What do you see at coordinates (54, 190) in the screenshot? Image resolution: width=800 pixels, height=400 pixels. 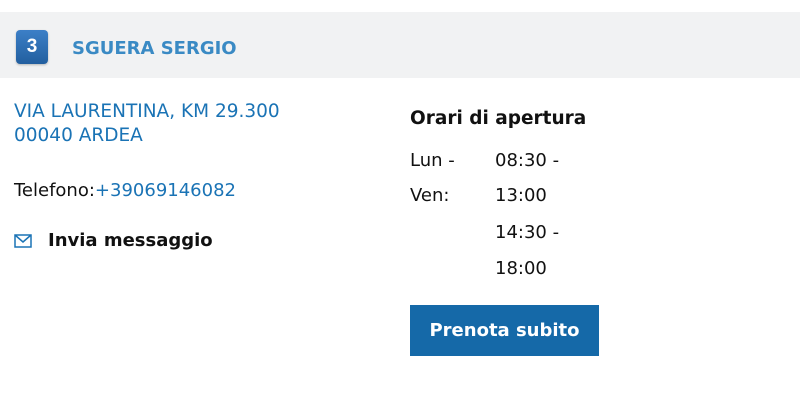 I see `phone-label: Telefono:` at bounding box center [54, 190].